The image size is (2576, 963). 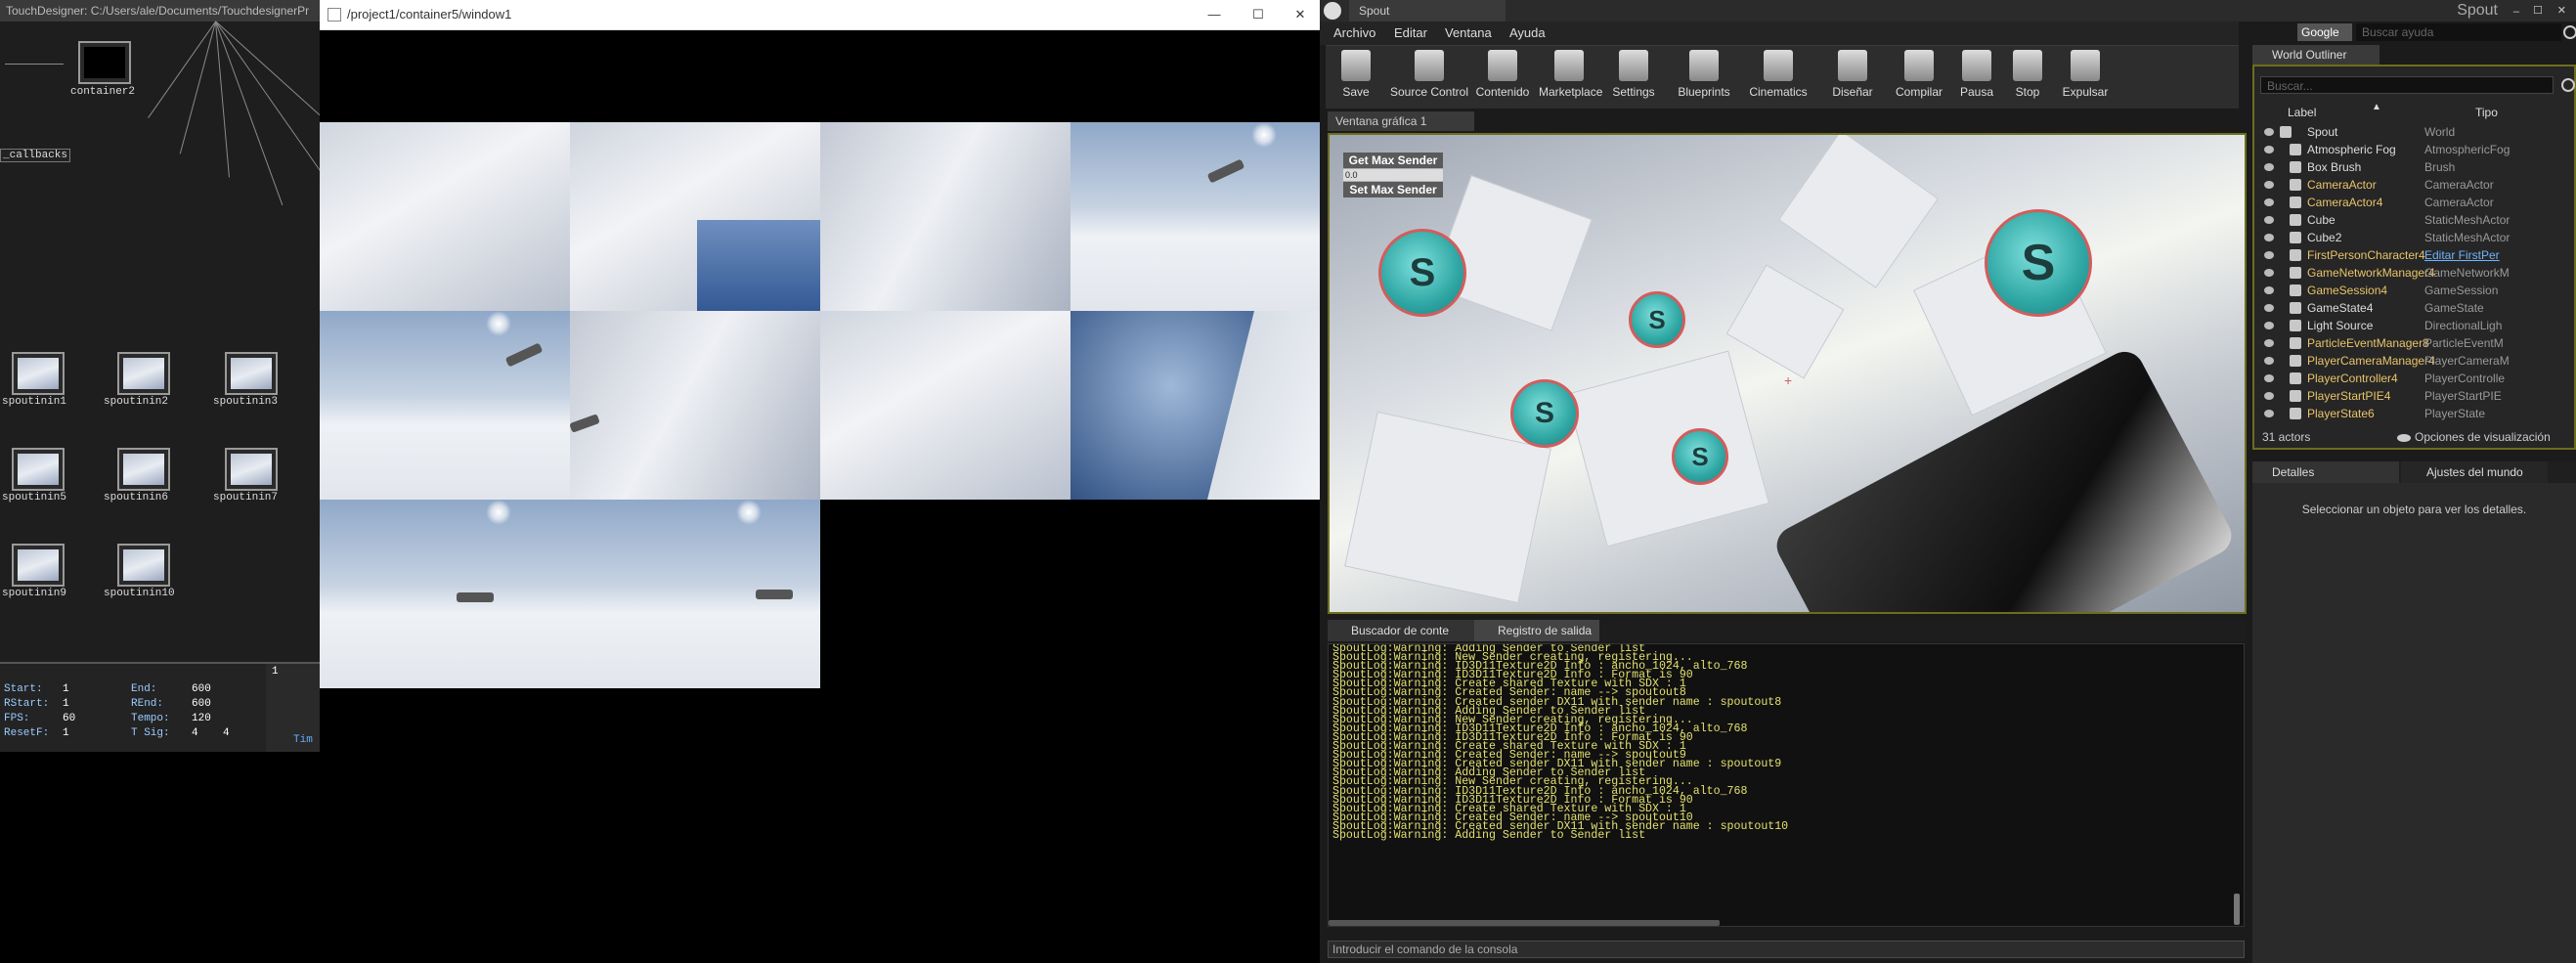 I want to click on minimize-ue-button: –, so click(x=2516, y=12).